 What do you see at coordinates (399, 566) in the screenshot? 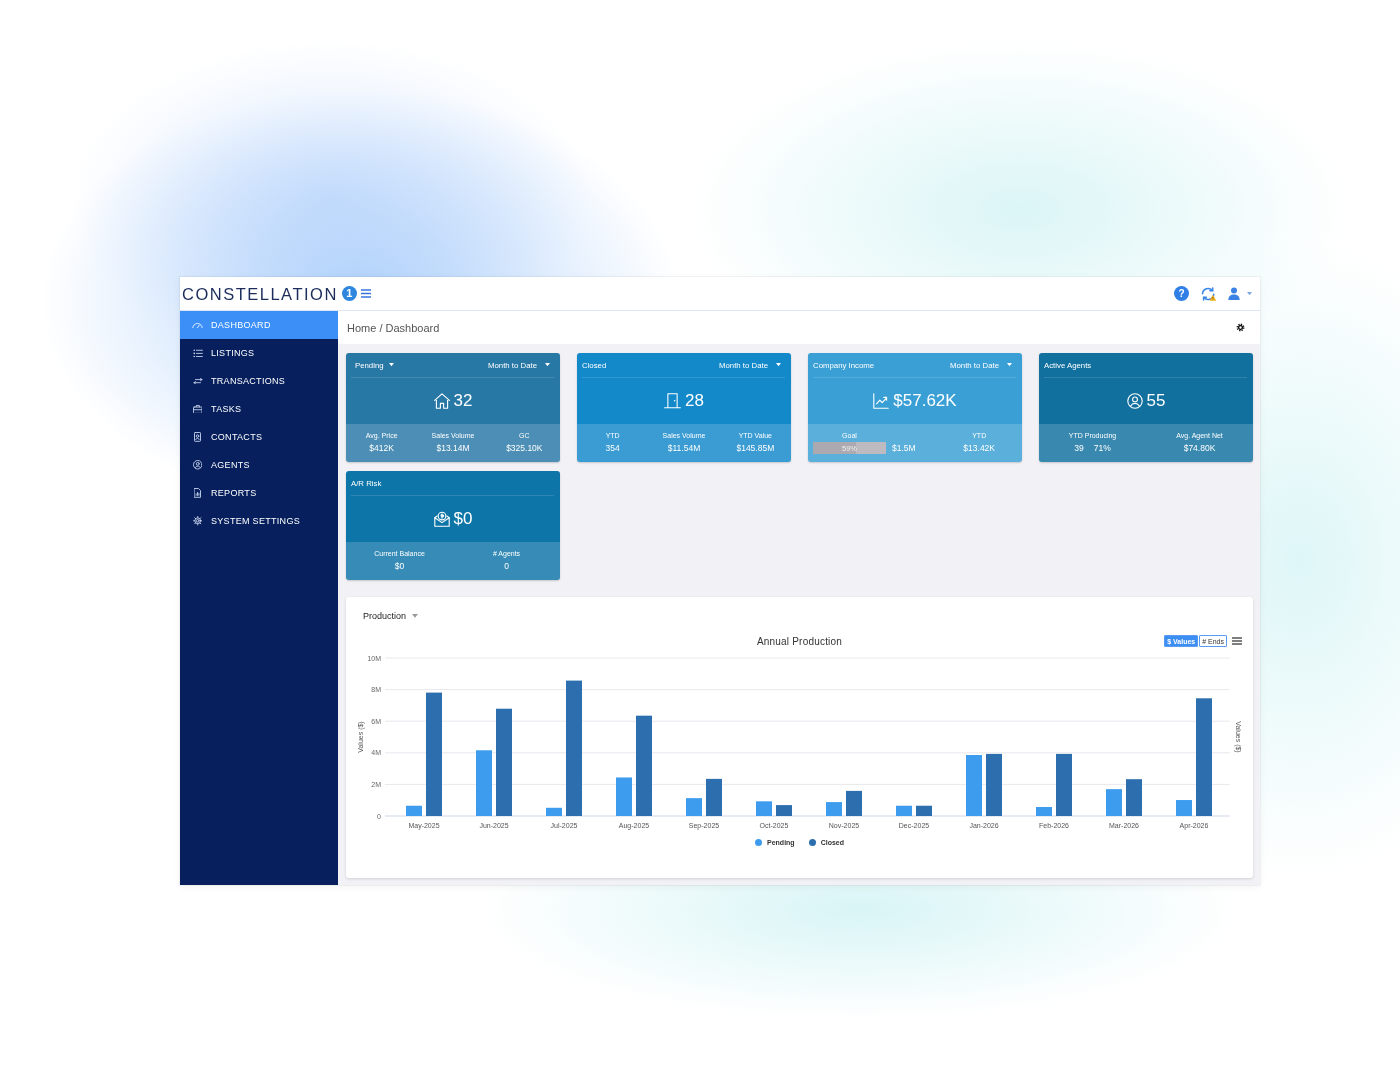
I see `stat-value: $0` at bounding box center [399, 566].